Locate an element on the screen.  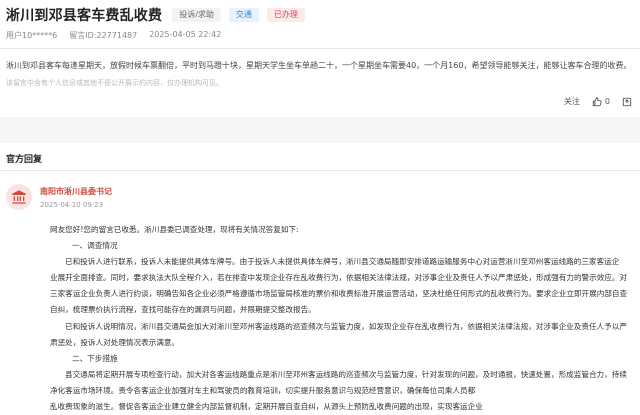
reply-header: 南阳市淅川县委书记 2025-04-10 09:23 is located at coordinates (59, 197).